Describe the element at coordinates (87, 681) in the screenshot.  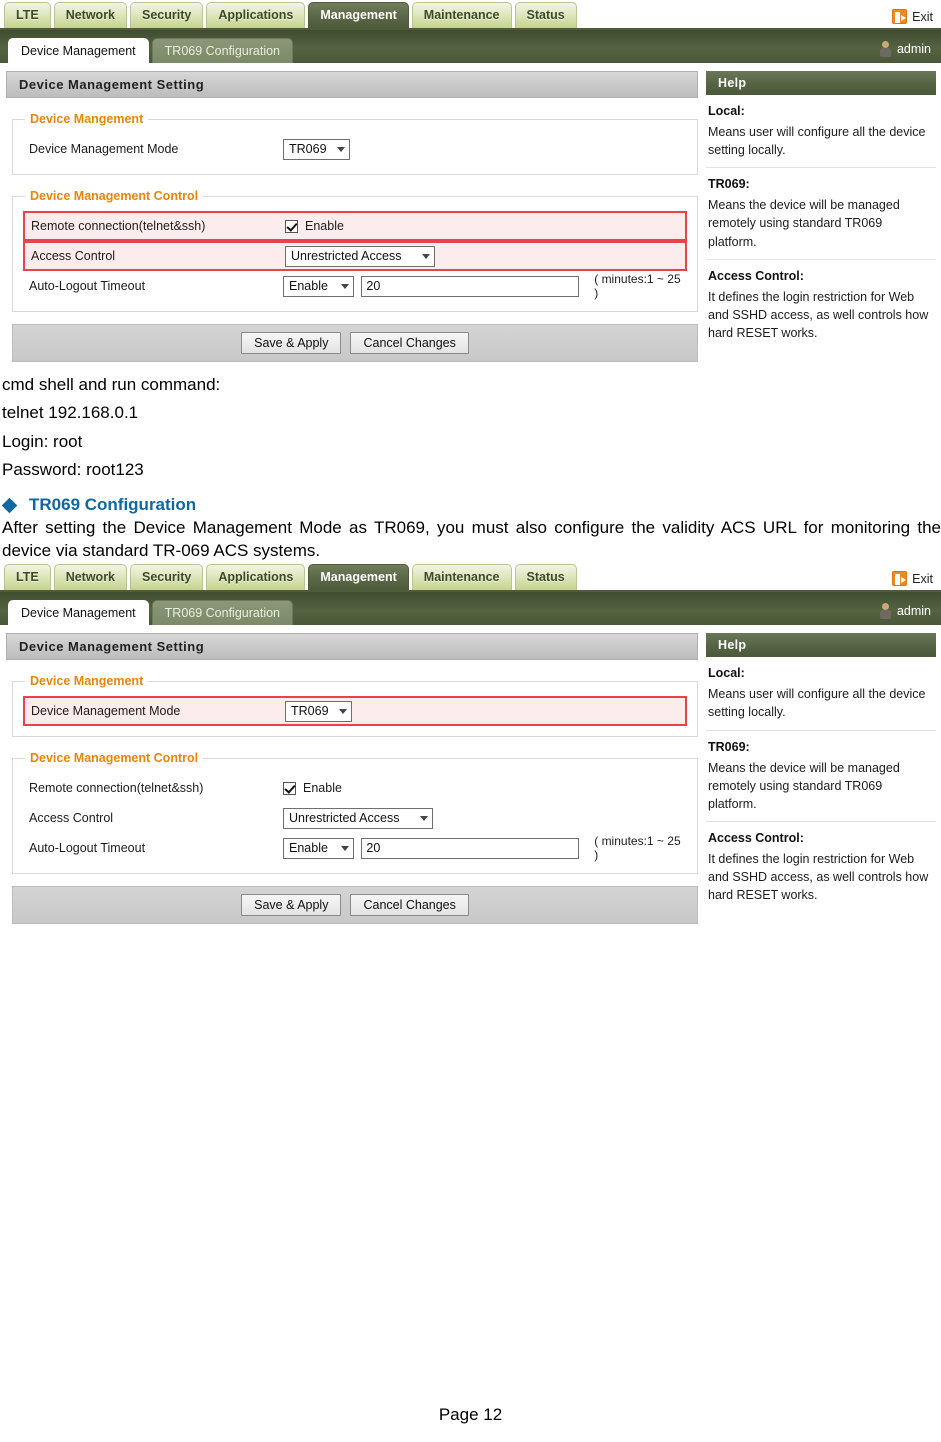
I see `group-legend-device-management: Device Mangement` at that location.